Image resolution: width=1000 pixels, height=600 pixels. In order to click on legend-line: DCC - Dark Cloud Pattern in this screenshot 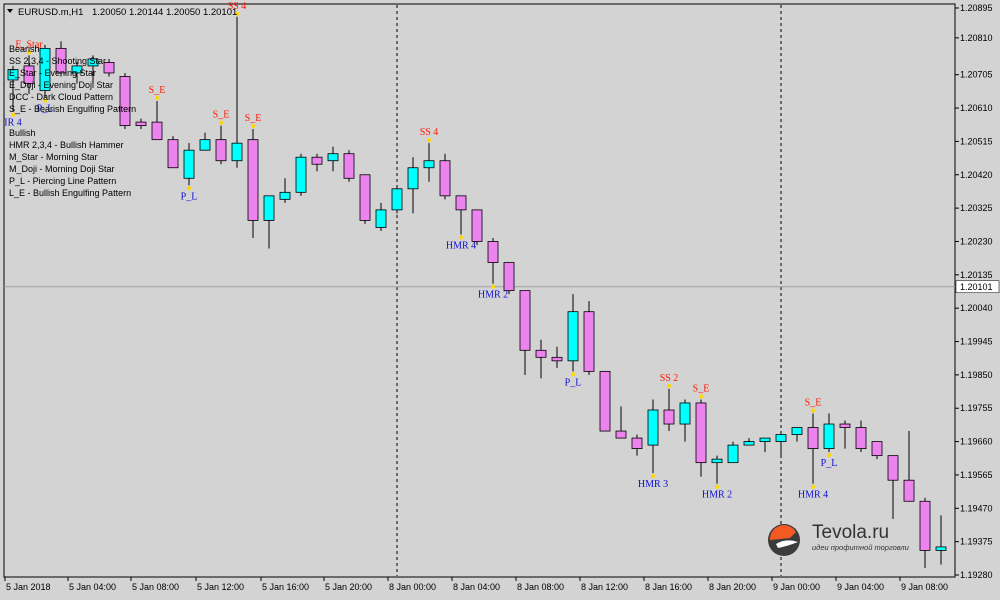, I will do `click(61, 97)`.